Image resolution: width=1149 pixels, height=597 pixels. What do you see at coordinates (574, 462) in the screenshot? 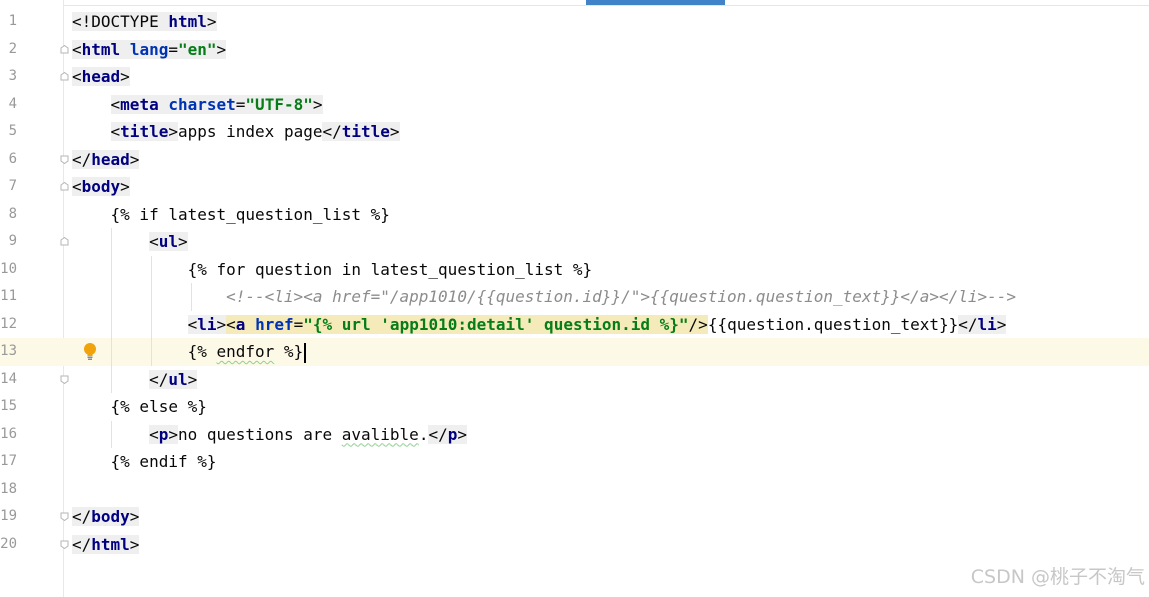
I see `code-line: 17 {% endif %}` at bounding box center [574, 462].